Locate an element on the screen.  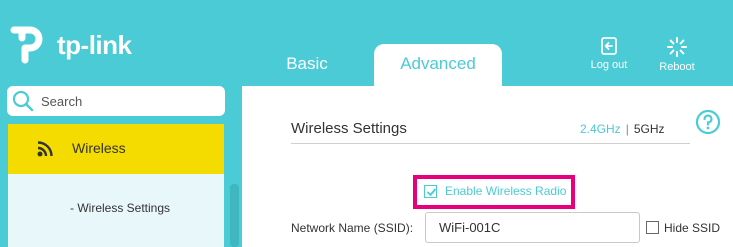
help-button is located at coordinates (708, 124).